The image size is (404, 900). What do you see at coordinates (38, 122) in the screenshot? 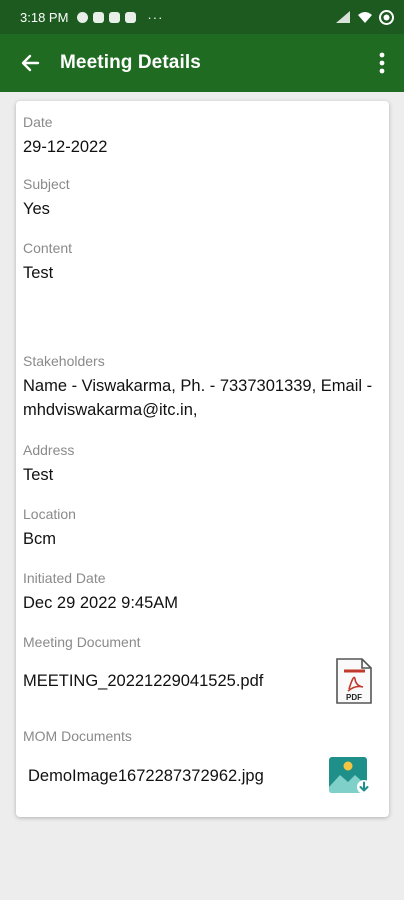
I see `date-label: Date` at bounding box center [38, 122].